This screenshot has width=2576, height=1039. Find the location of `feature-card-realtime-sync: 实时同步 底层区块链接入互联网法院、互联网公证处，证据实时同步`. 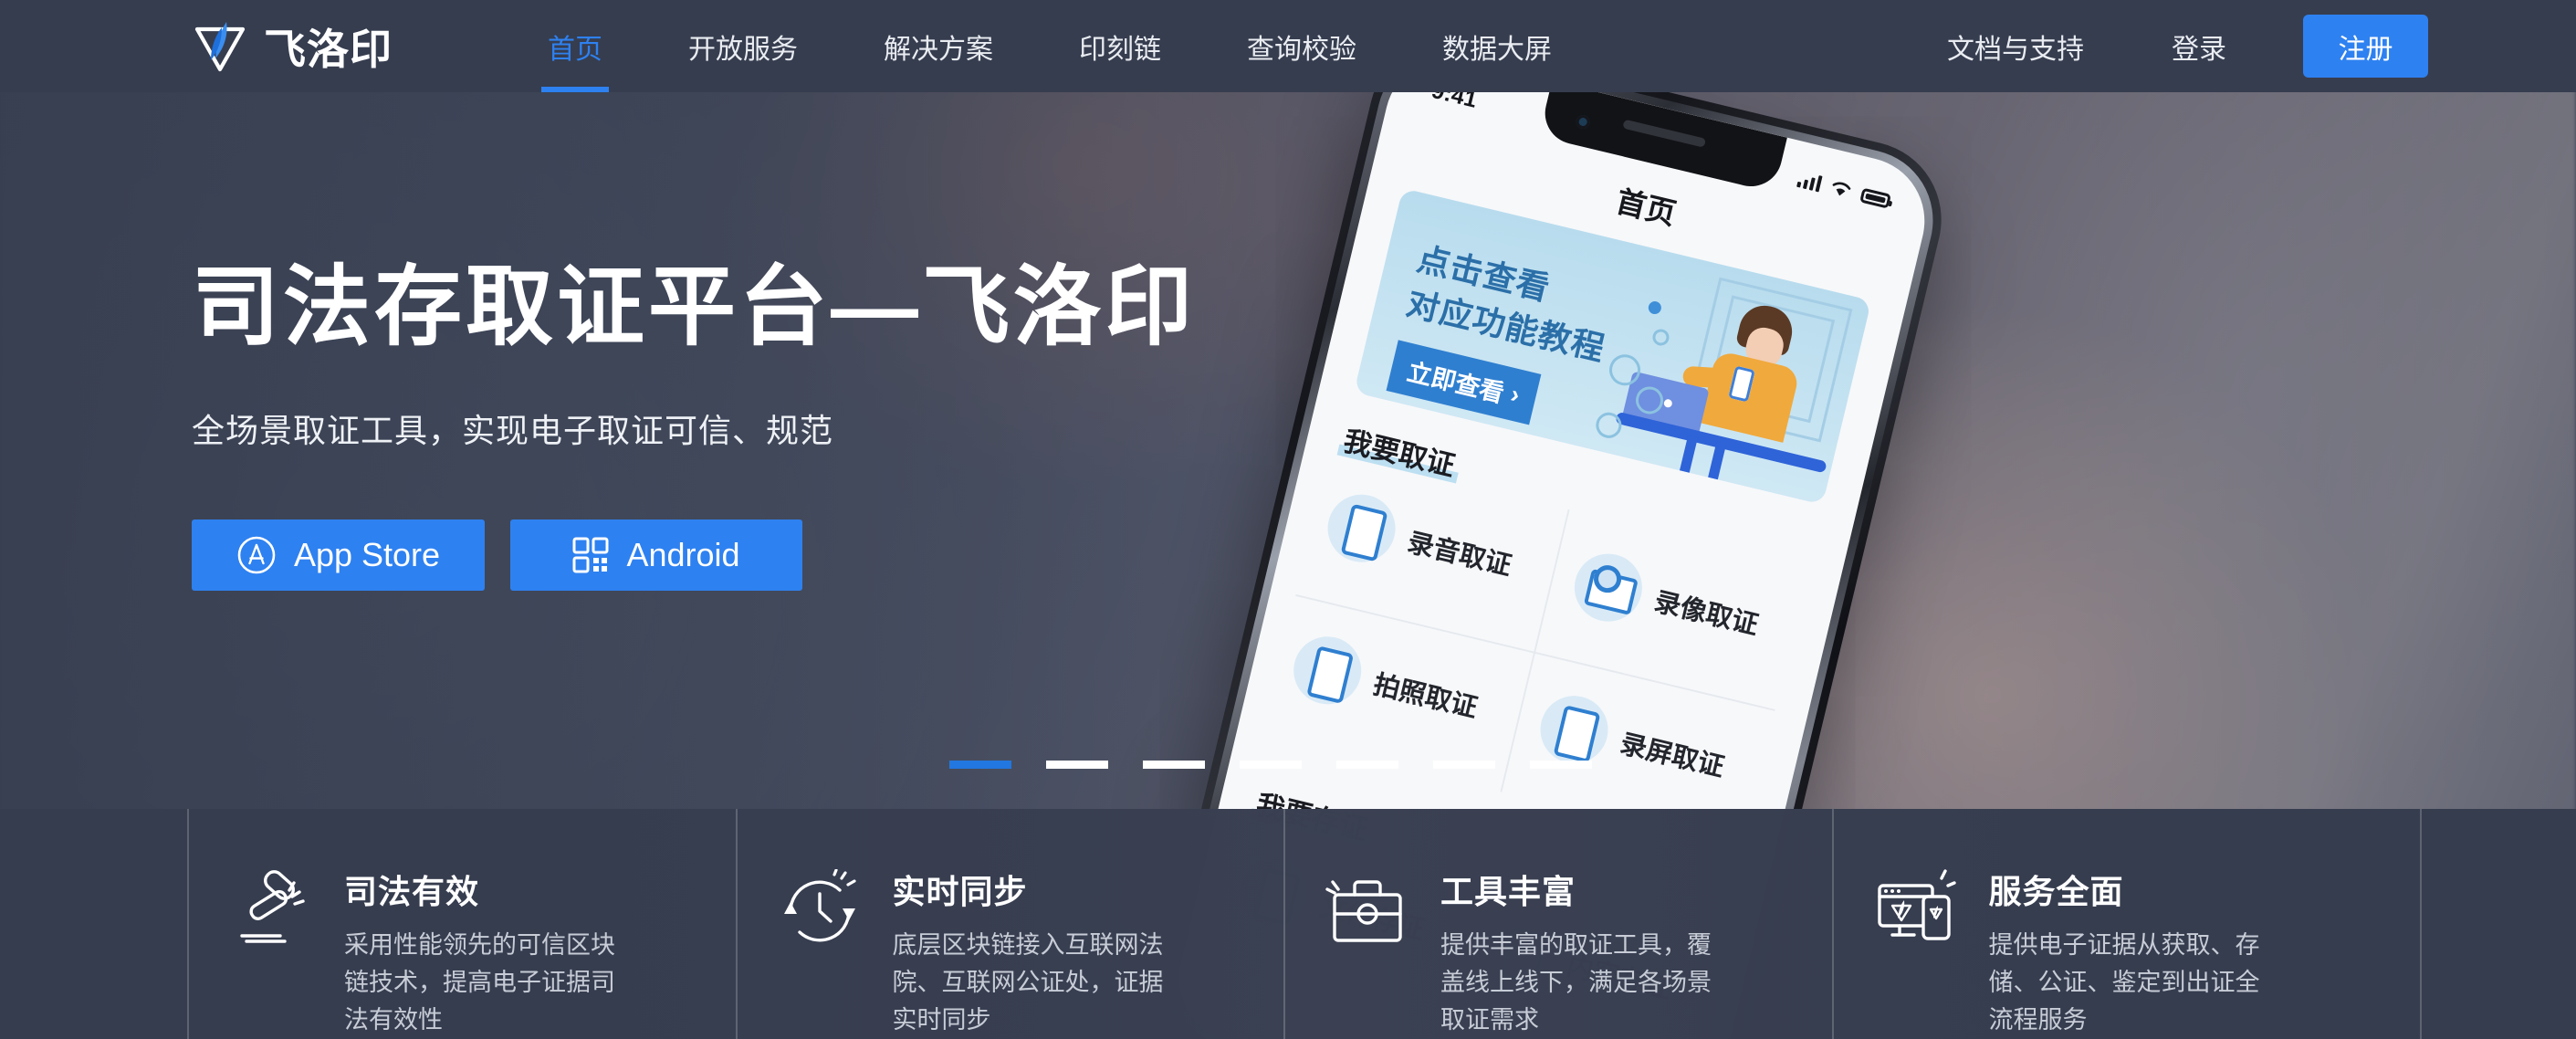

feature-card-realtime-sync: 实时同步 底层区块链接入互联网法院、互联网公证处，证据实时同步 is located at coordinates (1009, 924).